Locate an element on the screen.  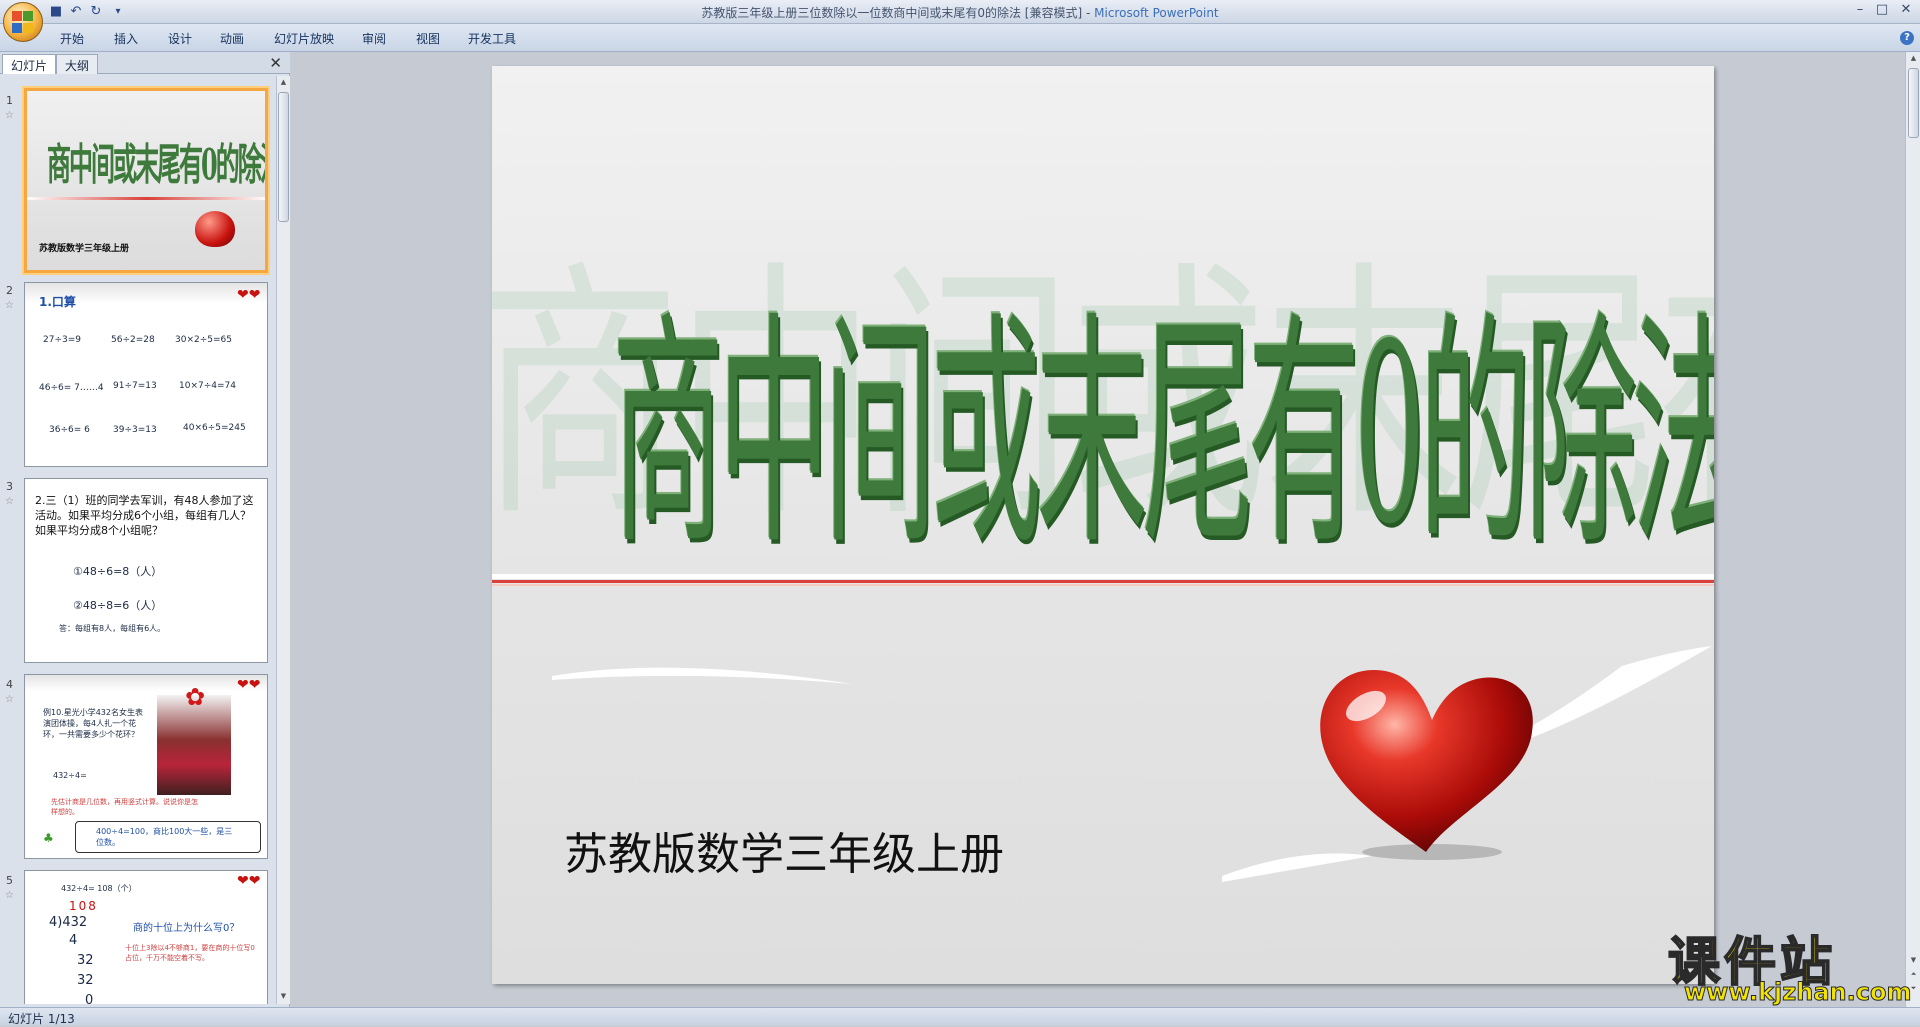
thumb-item: 39÷3=13 is located at coordinates (135, 430).